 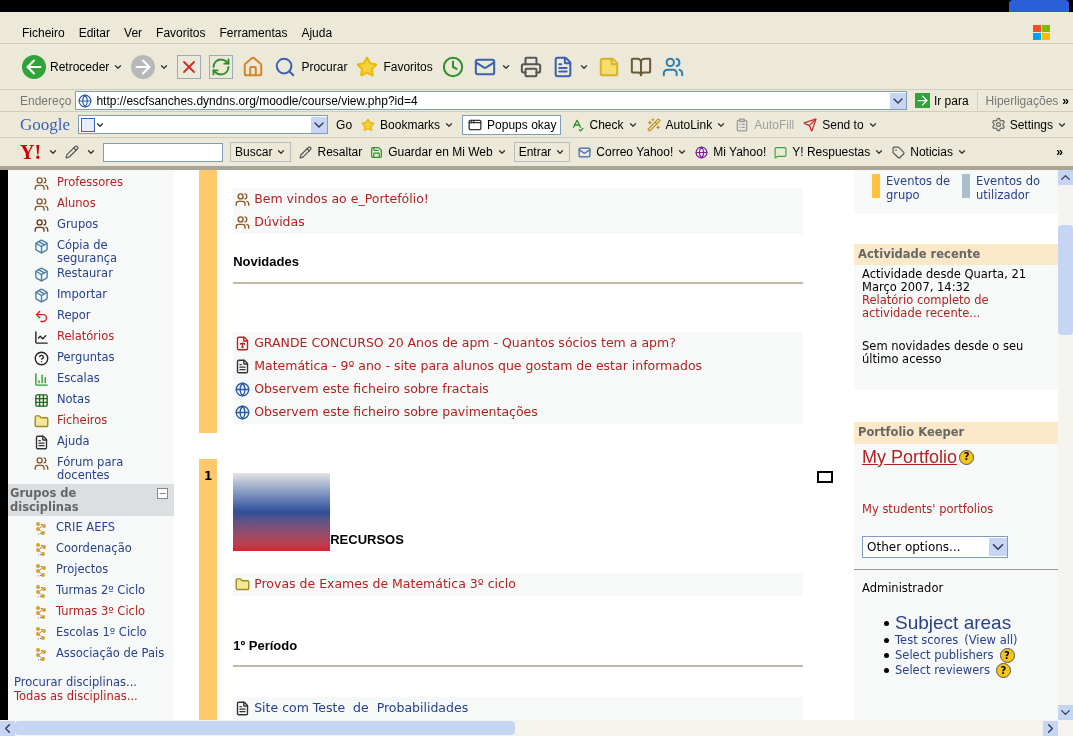 I want to click on toolbar-button: Y! Respuestas, so click(x=829, y=152).